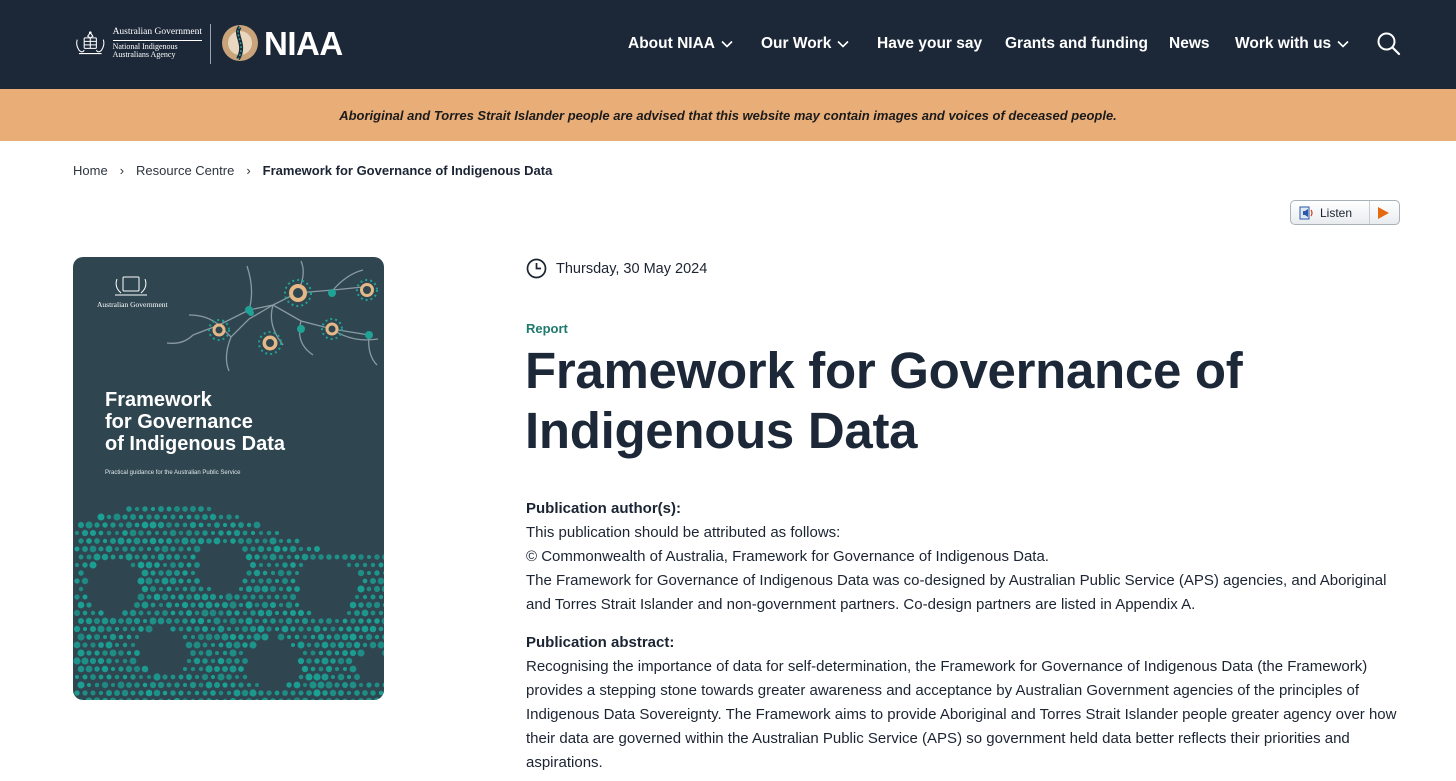 Image resolution: width=1456 pixels, height=781 pixels. I want to click on nav-about-niaa: About NIAA, so click(680, 44).